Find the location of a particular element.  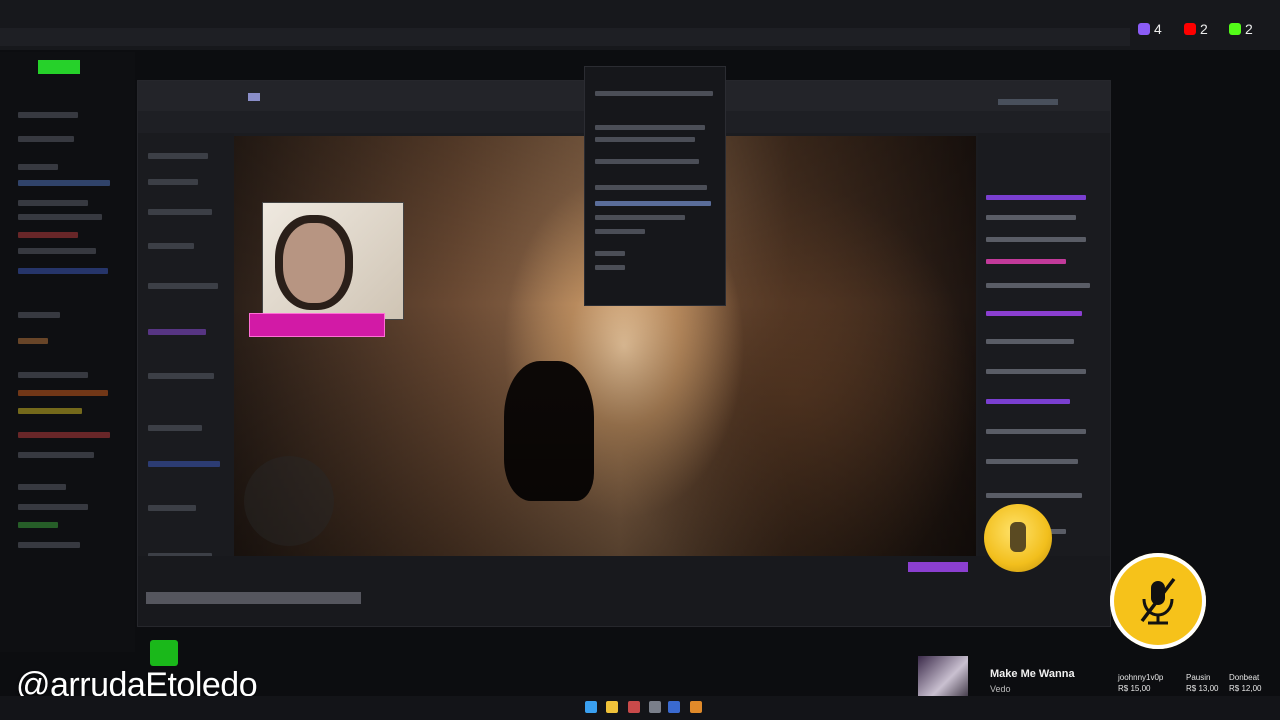

kick-viewer-counter: 2 is located at coordinates (1241, 29).